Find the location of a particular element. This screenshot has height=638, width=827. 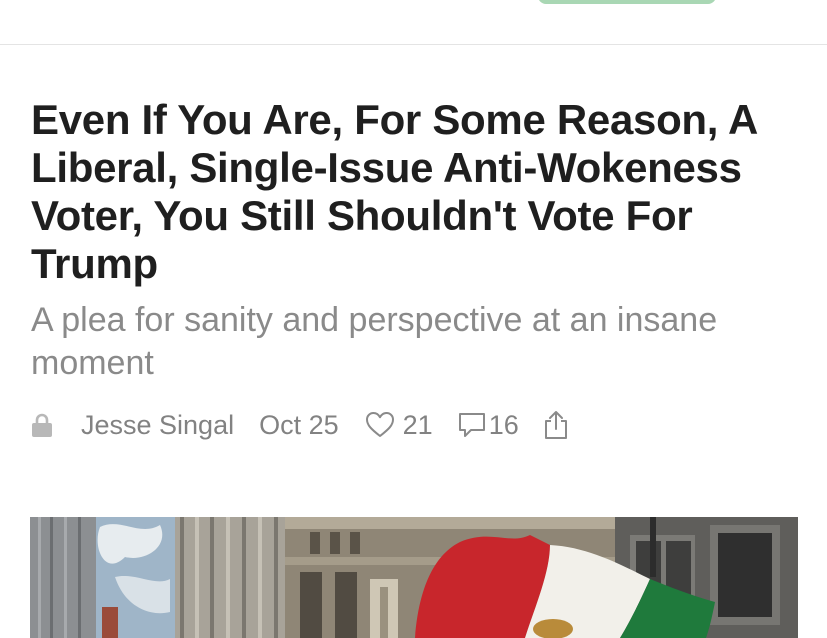

lock-icon is located at coordinates (42, 425).